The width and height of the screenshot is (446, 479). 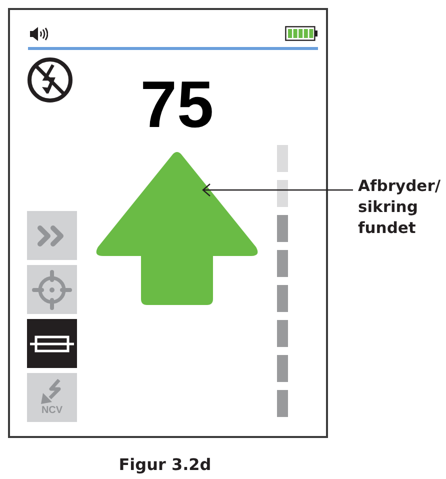 I want to click on no-voltage-icon, so click(x=50, y=80).